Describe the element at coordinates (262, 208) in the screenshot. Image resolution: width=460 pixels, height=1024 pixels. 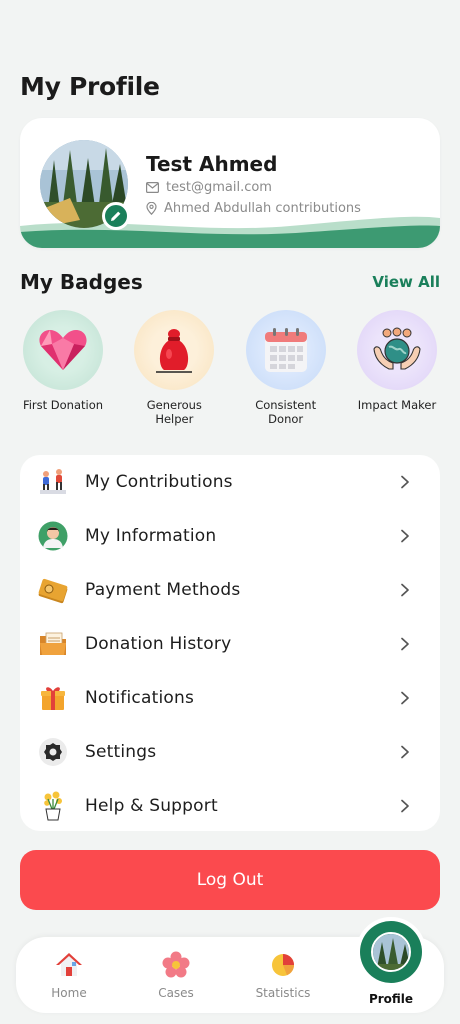
I see `profile-location: Ahmed Abdullah contributions` at that location.